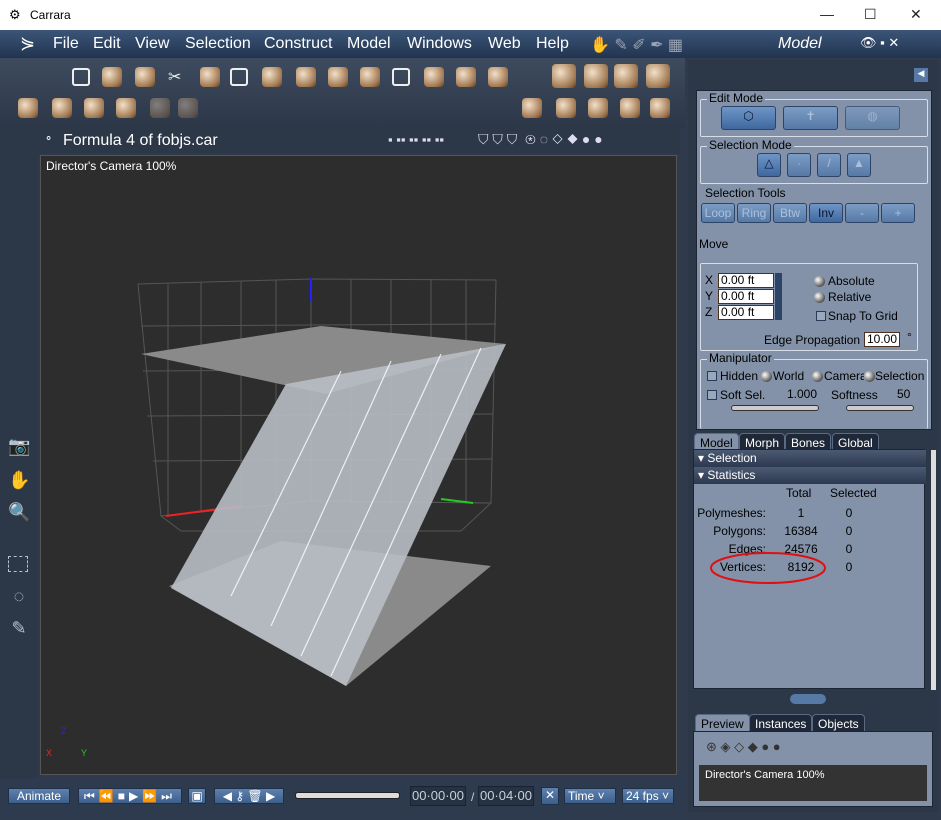 Image resolution: width=941 pixels, height=820 pixels. What do you see at coordinates (416, 139) in the screenshot?
I see `viewport-layout-icons: ▪ ▪▪ ▪▪ ▪▪ ▪▪` at bounding box center [416, 139].